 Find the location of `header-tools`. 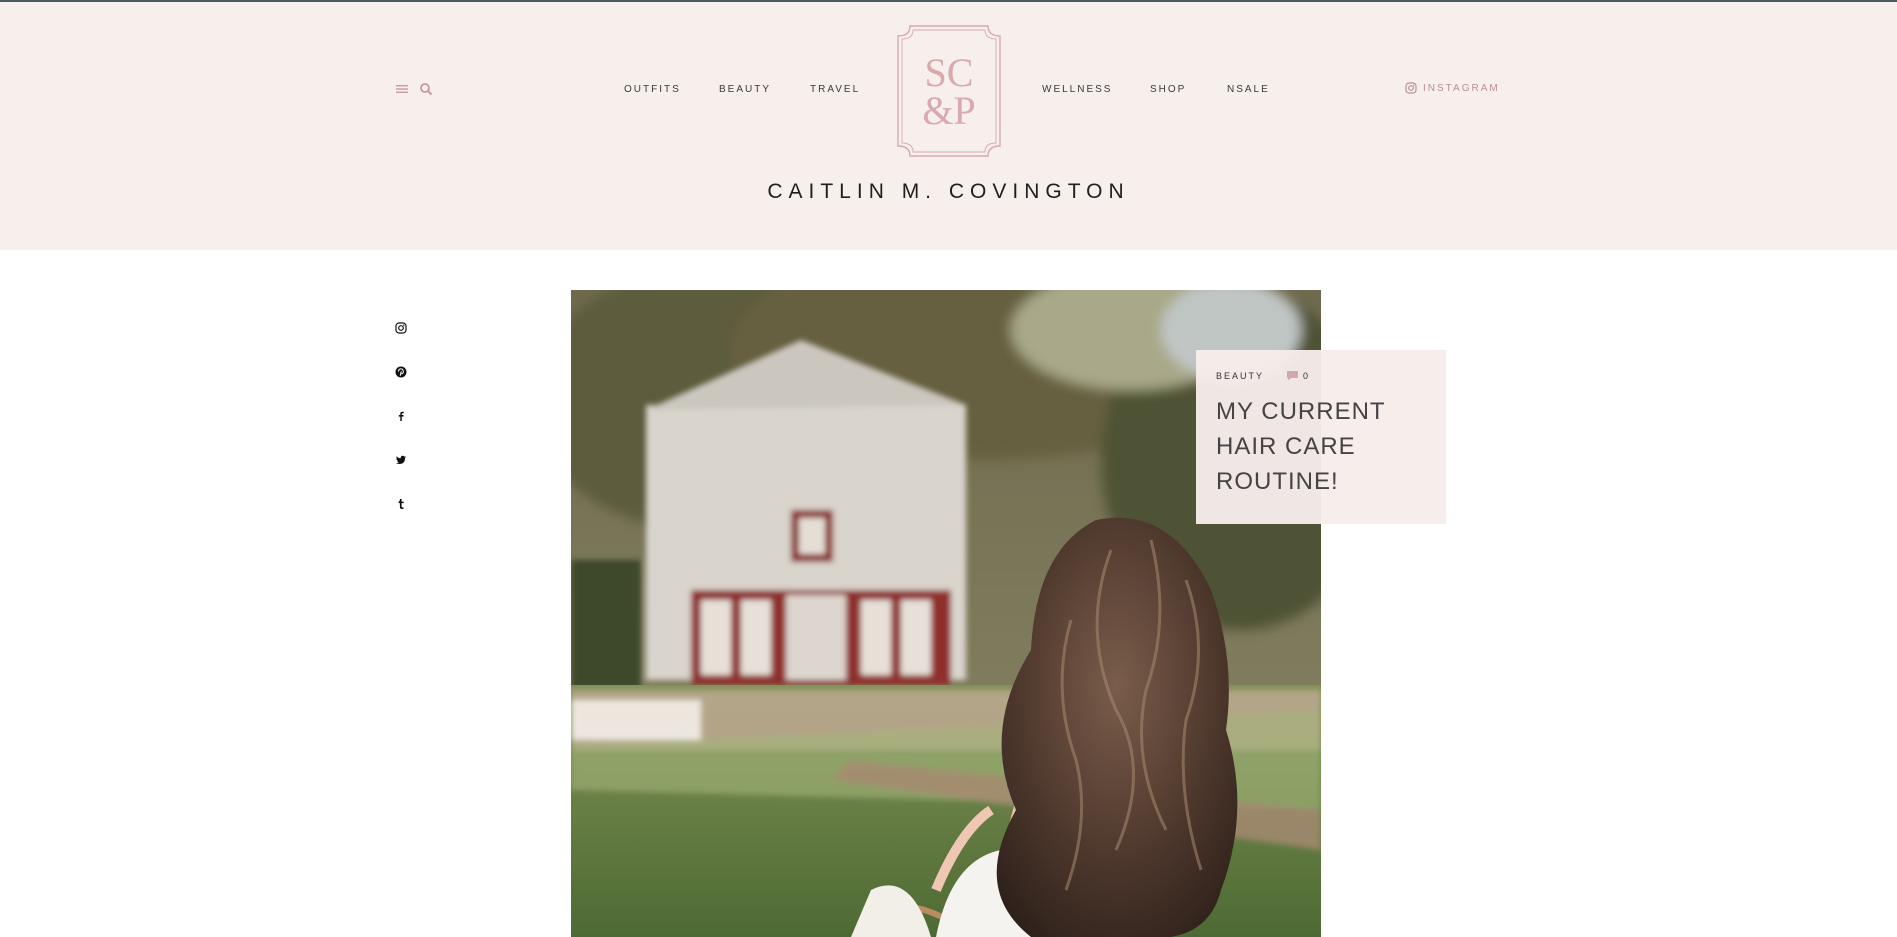

header-tools is located at coordinates (414, 89).